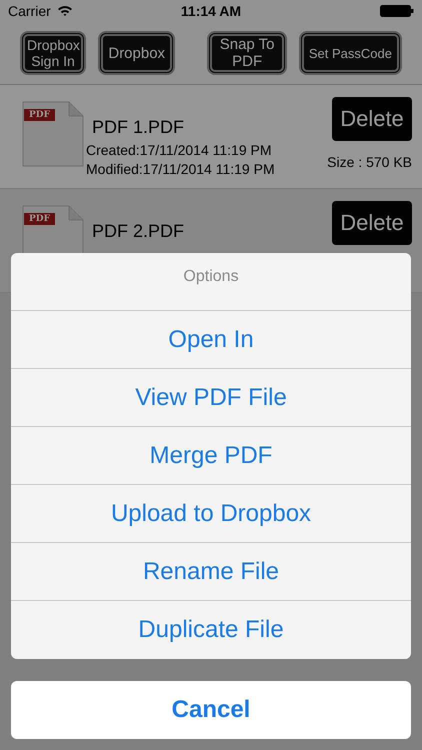 This screenshot has height=750, width=422. What do you see at coordinates (179, 150) in the screenshot?
I see `created-date: Created:17/11/2014 11:19 PM` at bounding box center [179, 150].